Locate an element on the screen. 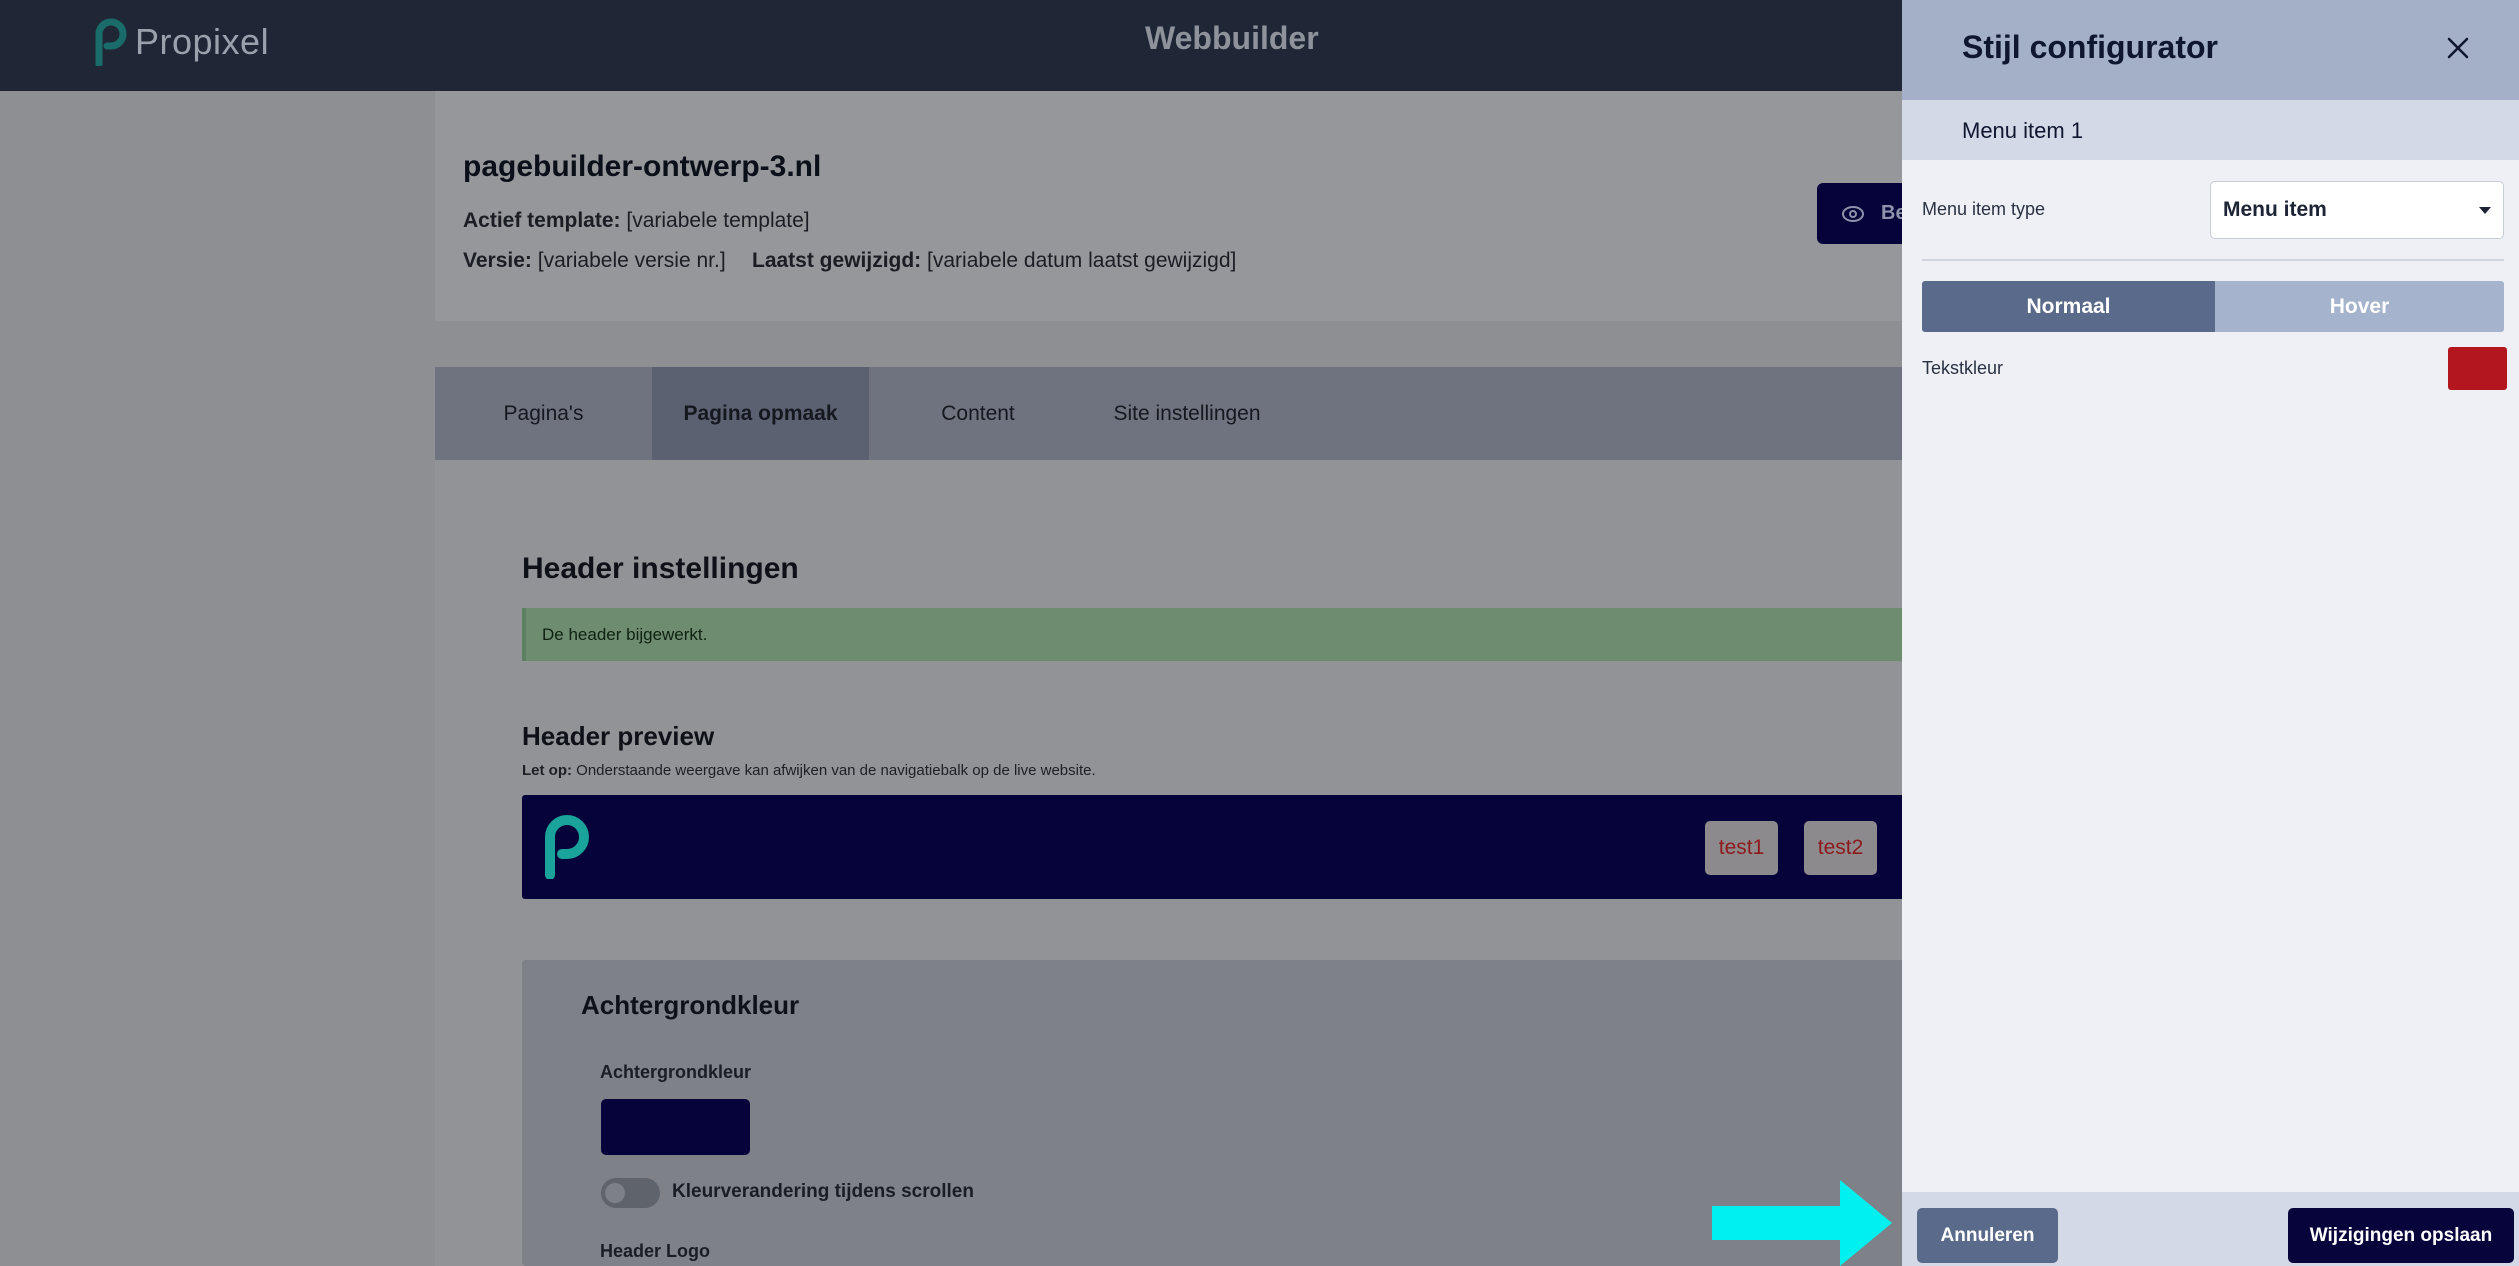 The image size is (2519, 1266). background-color-swatch is located at coordinates (675, 1127).